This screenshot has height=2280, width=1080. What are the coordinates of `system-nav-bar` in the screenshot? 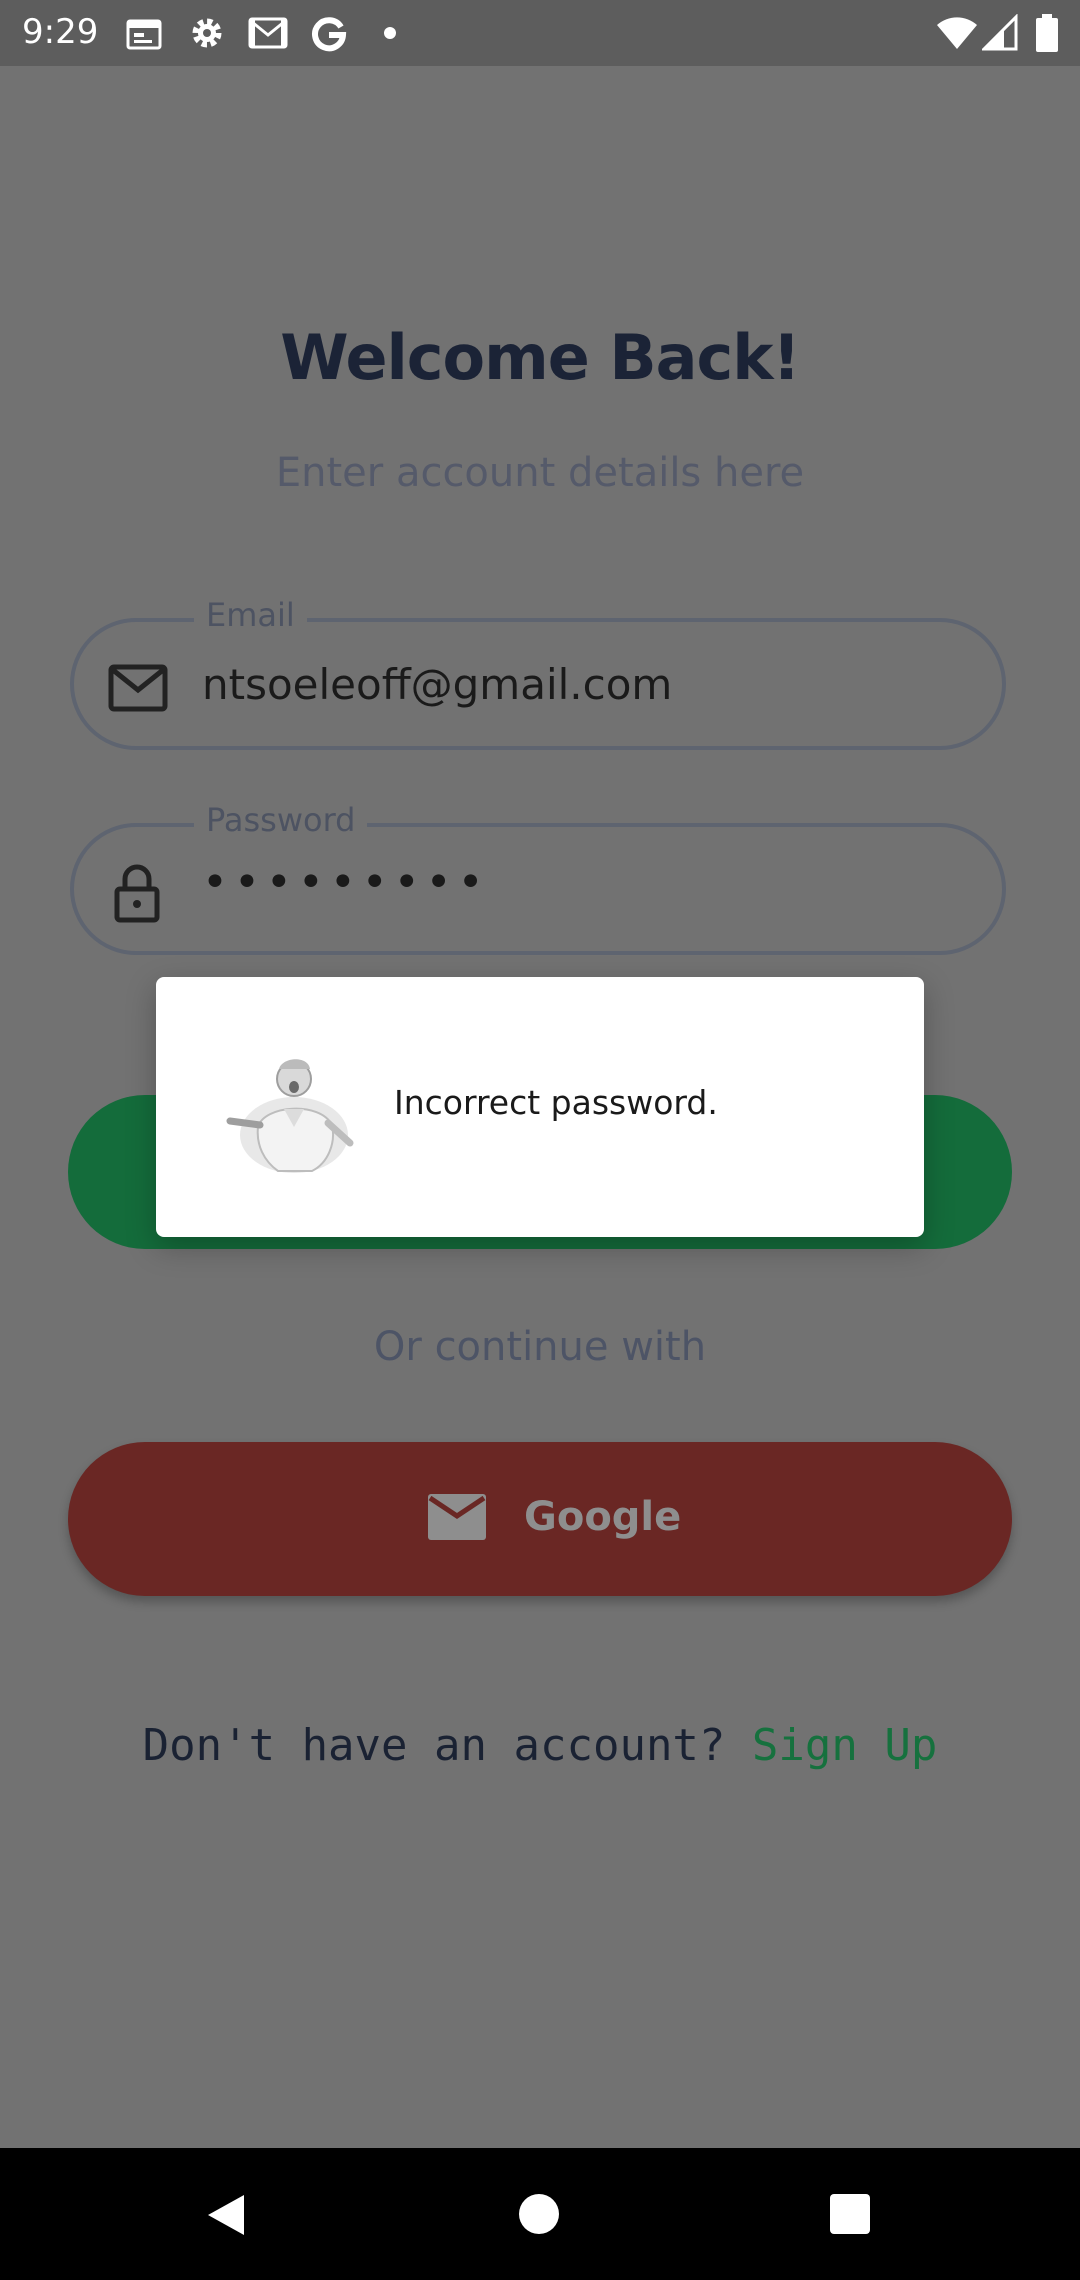 It's located at (540, 2214).